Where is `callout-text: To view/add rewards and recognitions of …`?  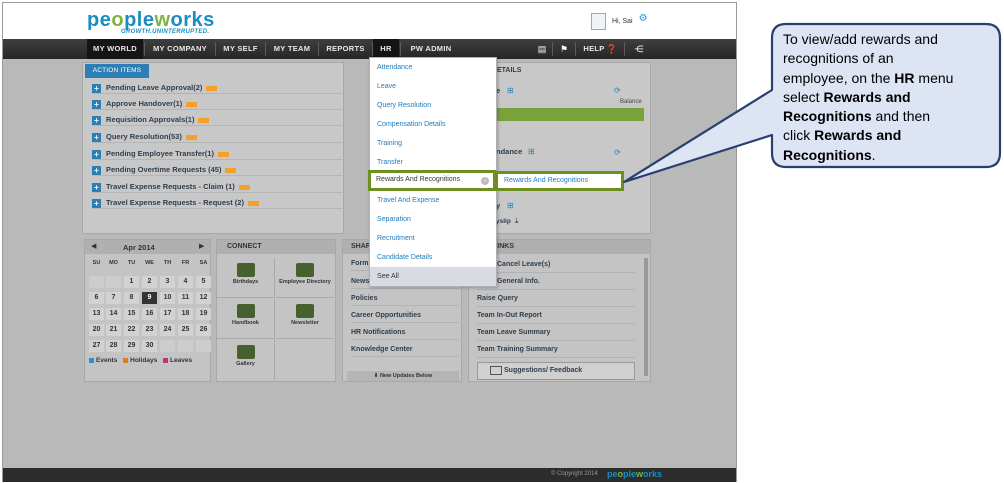
callout-text: To view/add rewards and recognitions of … is located at coordinates (868, 97).